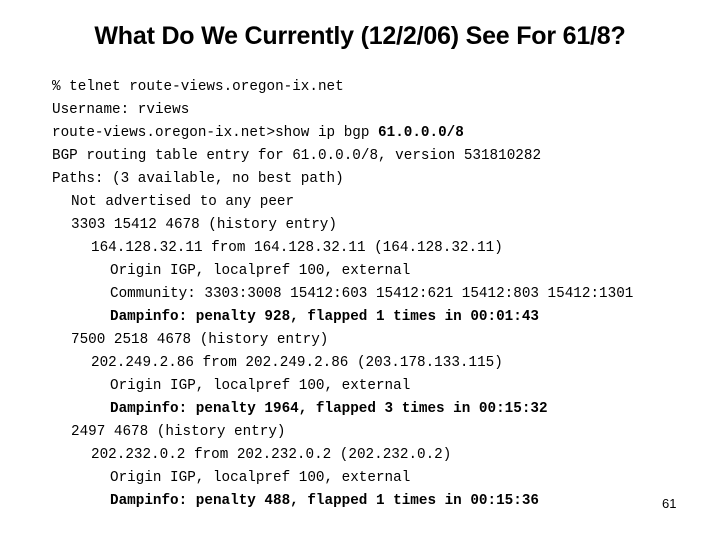 The image size is (720, 540). I want to click on prompt-prefix-arg: 61.0.0.0/8, so click(421, 133).